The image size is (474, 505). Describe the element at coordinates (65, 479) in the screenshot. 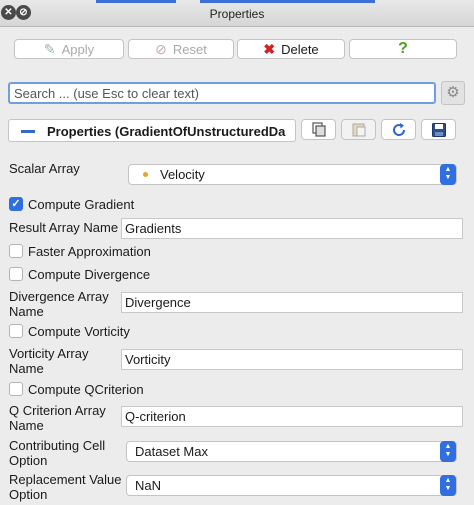

I see `replacement-value-label-line1: Replacement Value` at that location.